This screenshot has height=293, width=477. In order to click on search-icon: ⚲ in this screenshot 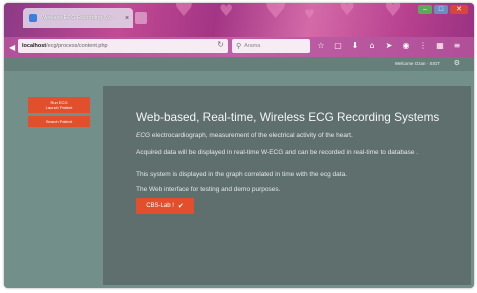, I will do `click(239, 46)`.